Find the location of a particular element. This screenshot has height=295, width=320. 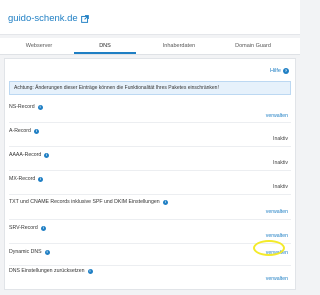

record-row-aaaa: AAAA-Record i Inaktiv is located at coordinates (150, 158).